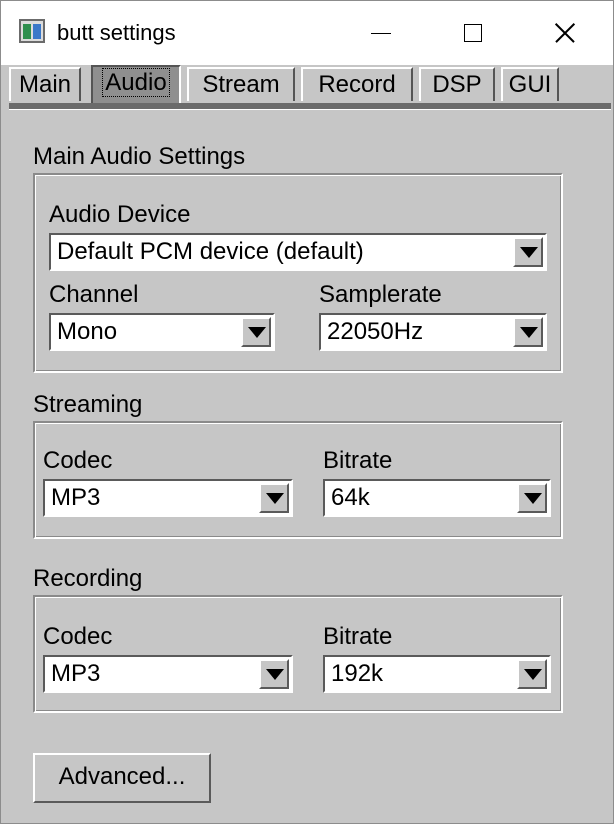 The width and height of the screenshot is (614, 824). I want to click on tab-label: Main, so click(45, 84).